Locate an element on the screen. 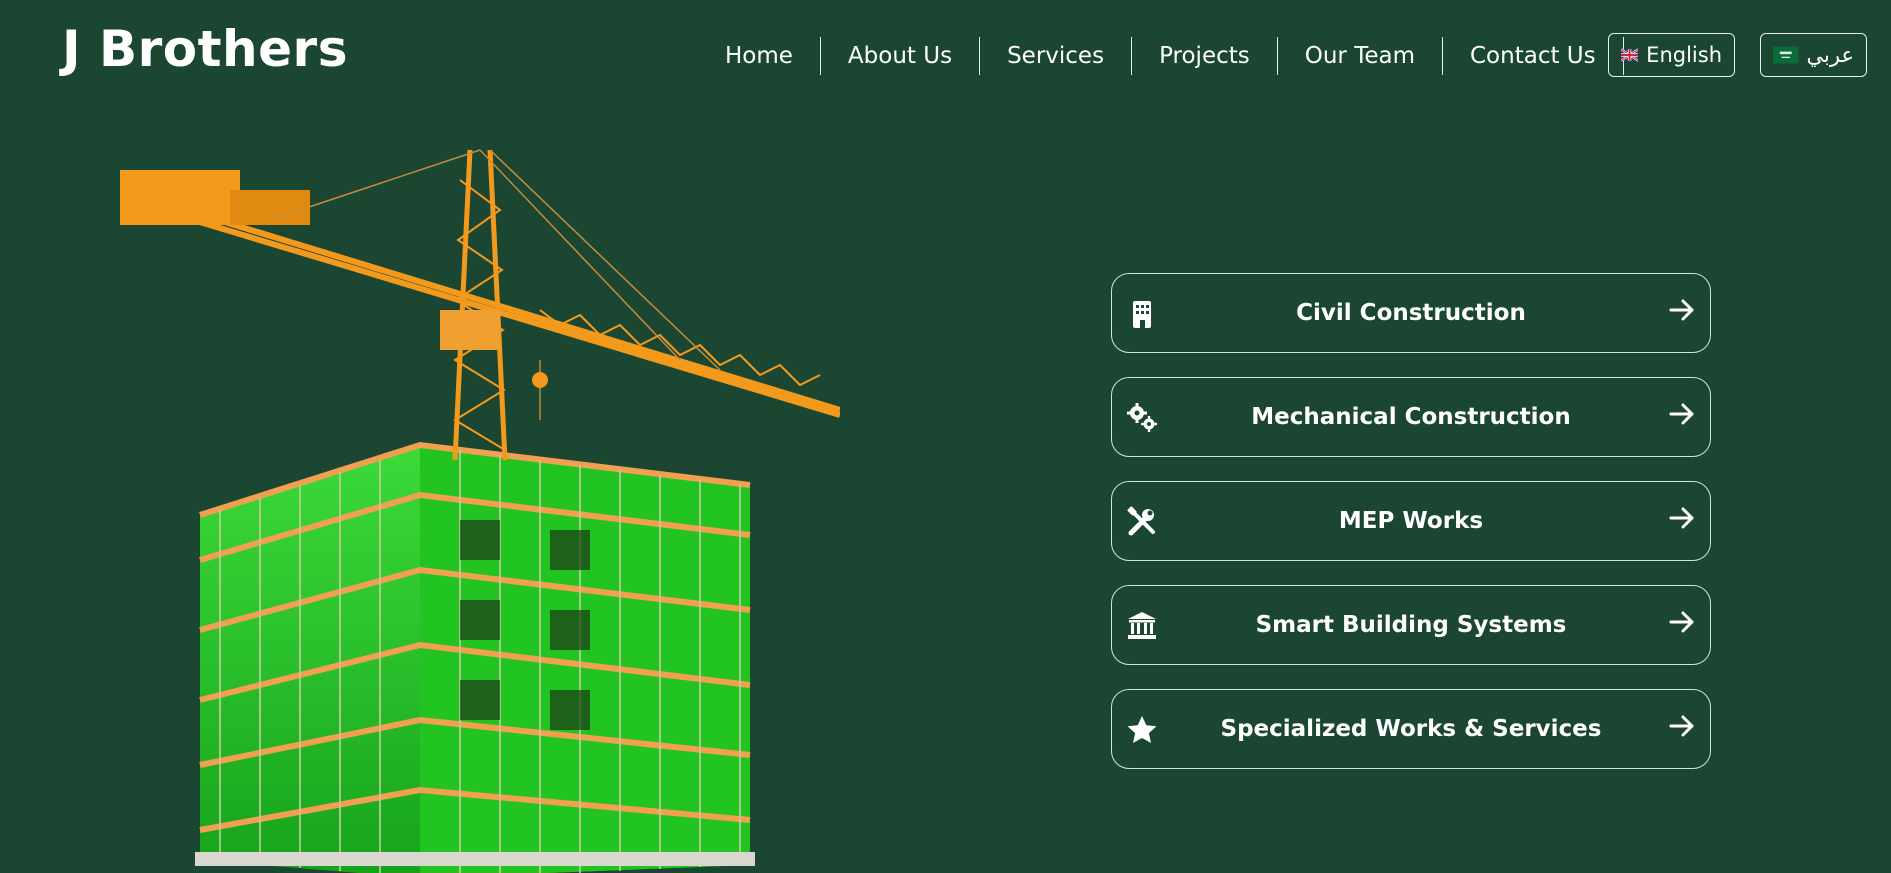 The width and height of the screenshot is (1891, 873). building-icon is located at coordinates (1142, 314).